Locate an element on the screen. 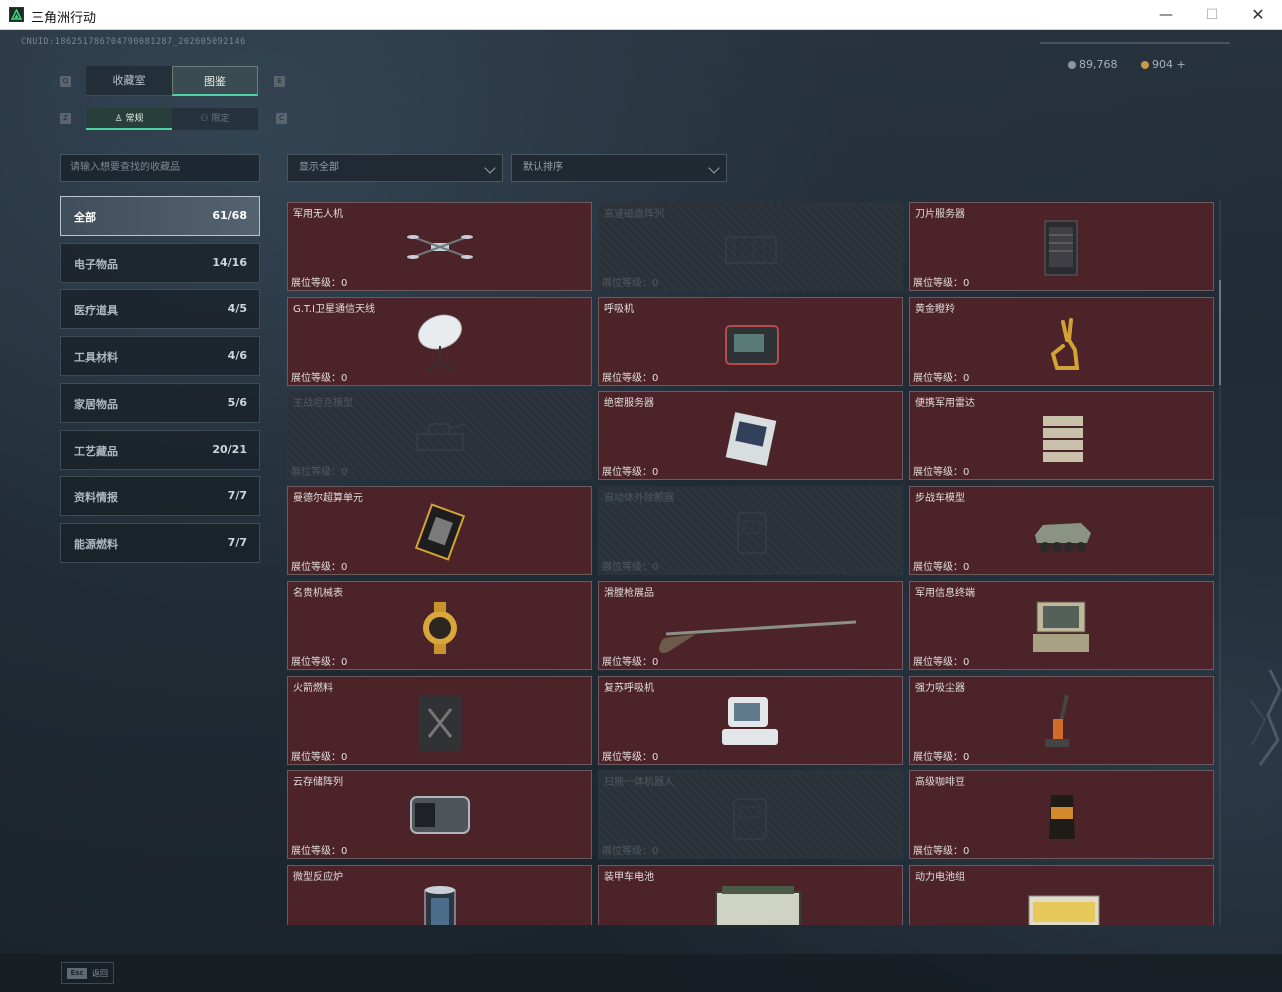 The width and height of the screenshot is (1282, 992). collection-item-card: 自动体外除颤器 展位等级：0 is located at coordinates (750, 531).